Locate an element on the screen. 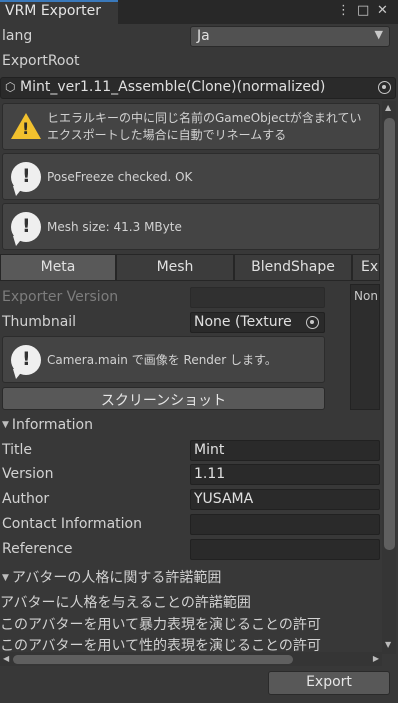 The image size is (398, 703). permission-line-2: このアバターを用いて暴力表現を演じることの許可 is located at coordinates (160, 625).